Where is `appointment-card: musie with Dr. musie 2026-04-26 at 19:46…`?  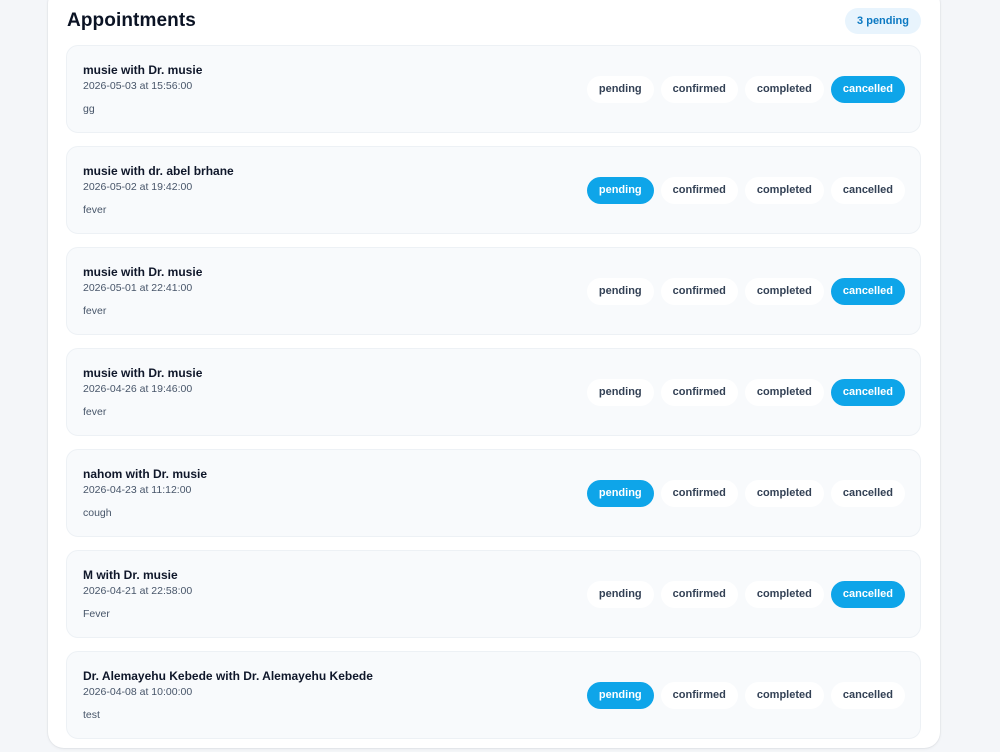 appointment-card: musie with Dr. musie 2026-04-26 at 19:46… is located at coordinates (493, 392).